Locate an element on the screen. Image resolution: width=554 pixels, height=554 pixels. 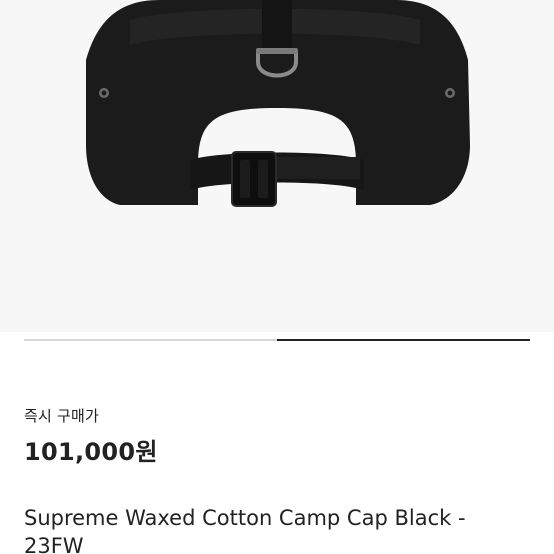
price-label: 즉시 구매가 is located at coordinates (61, 416).